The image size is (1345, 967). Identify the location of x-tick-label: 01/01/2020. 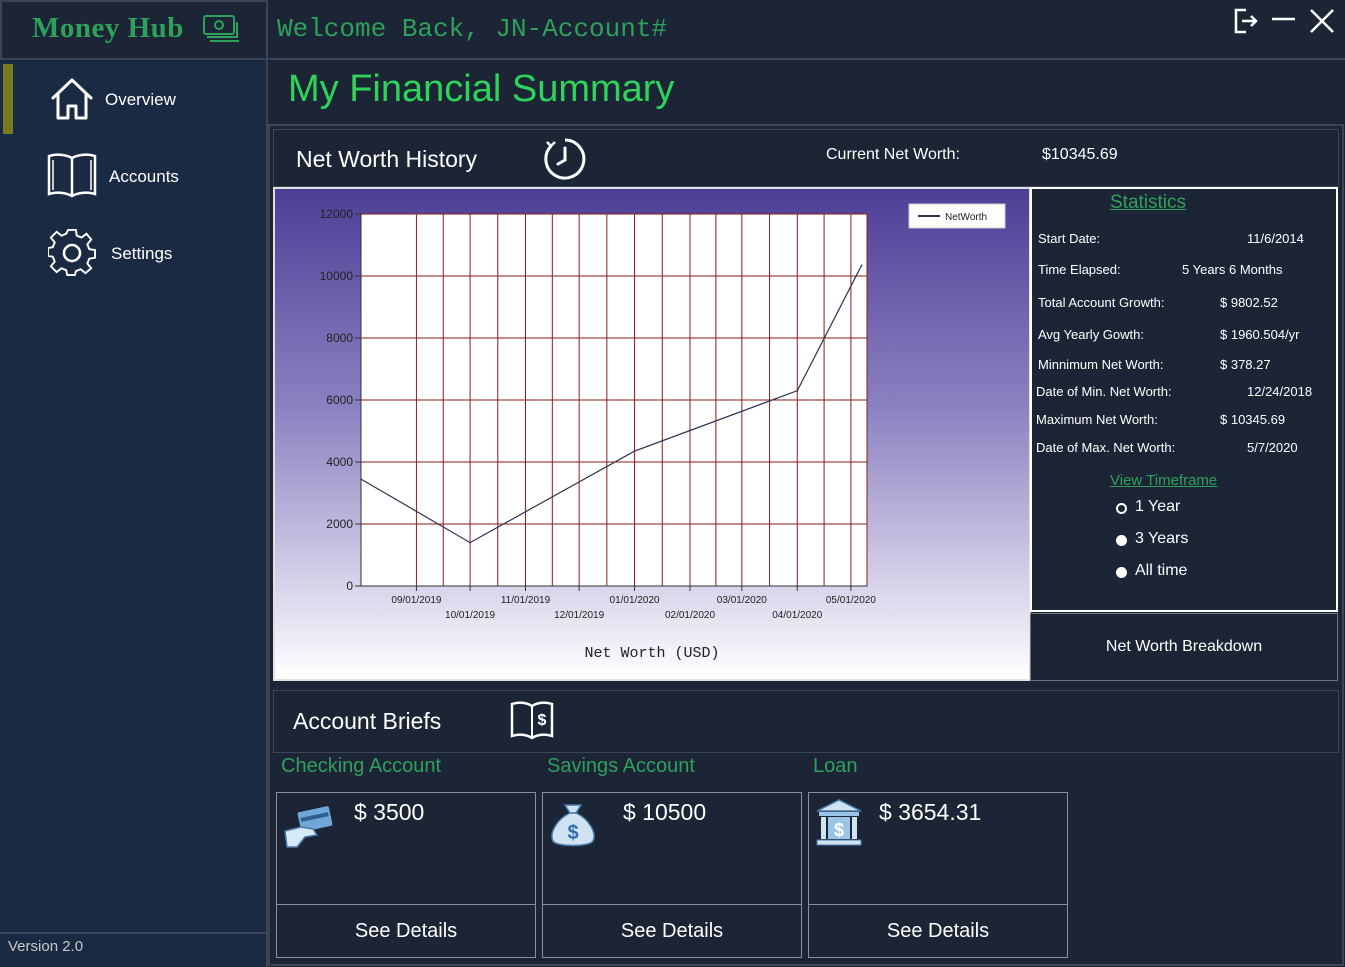
(635, 600).